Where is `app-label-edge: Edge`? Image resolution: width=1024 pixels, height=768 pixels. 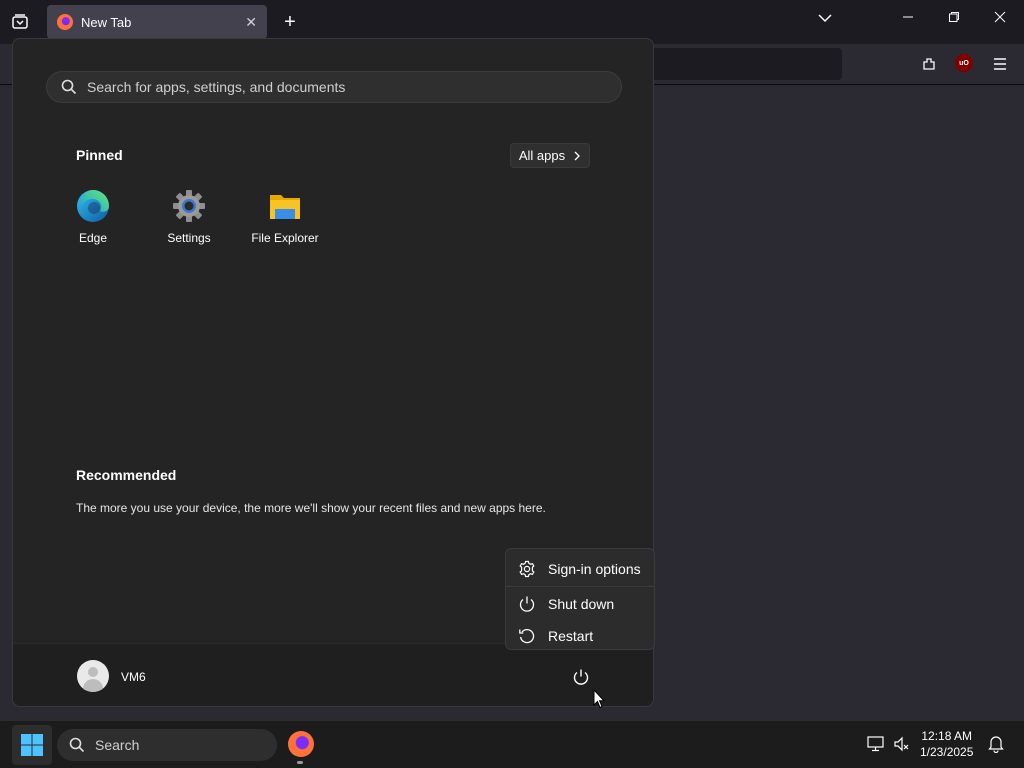
app-label-edge: Edge is located at coordinates (93, 238).